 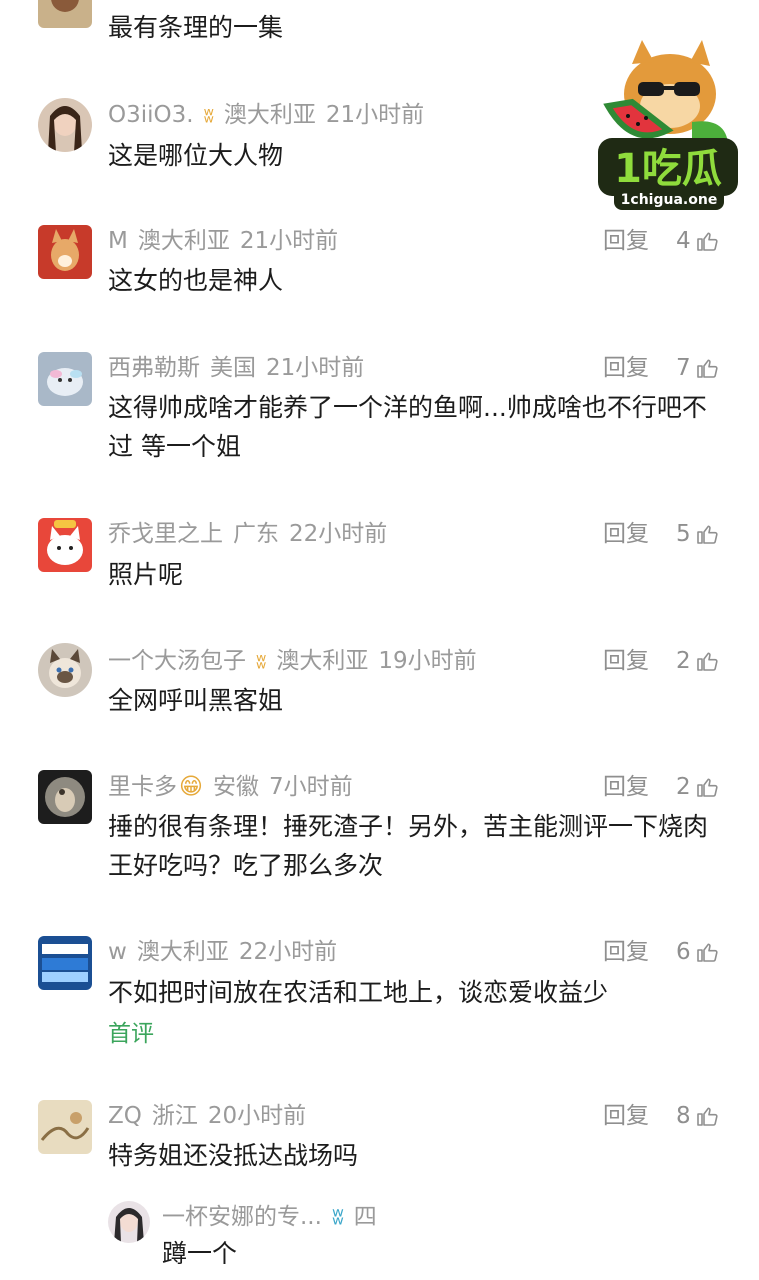 I want to click on like-button: 7, so click(x=697, y=368).